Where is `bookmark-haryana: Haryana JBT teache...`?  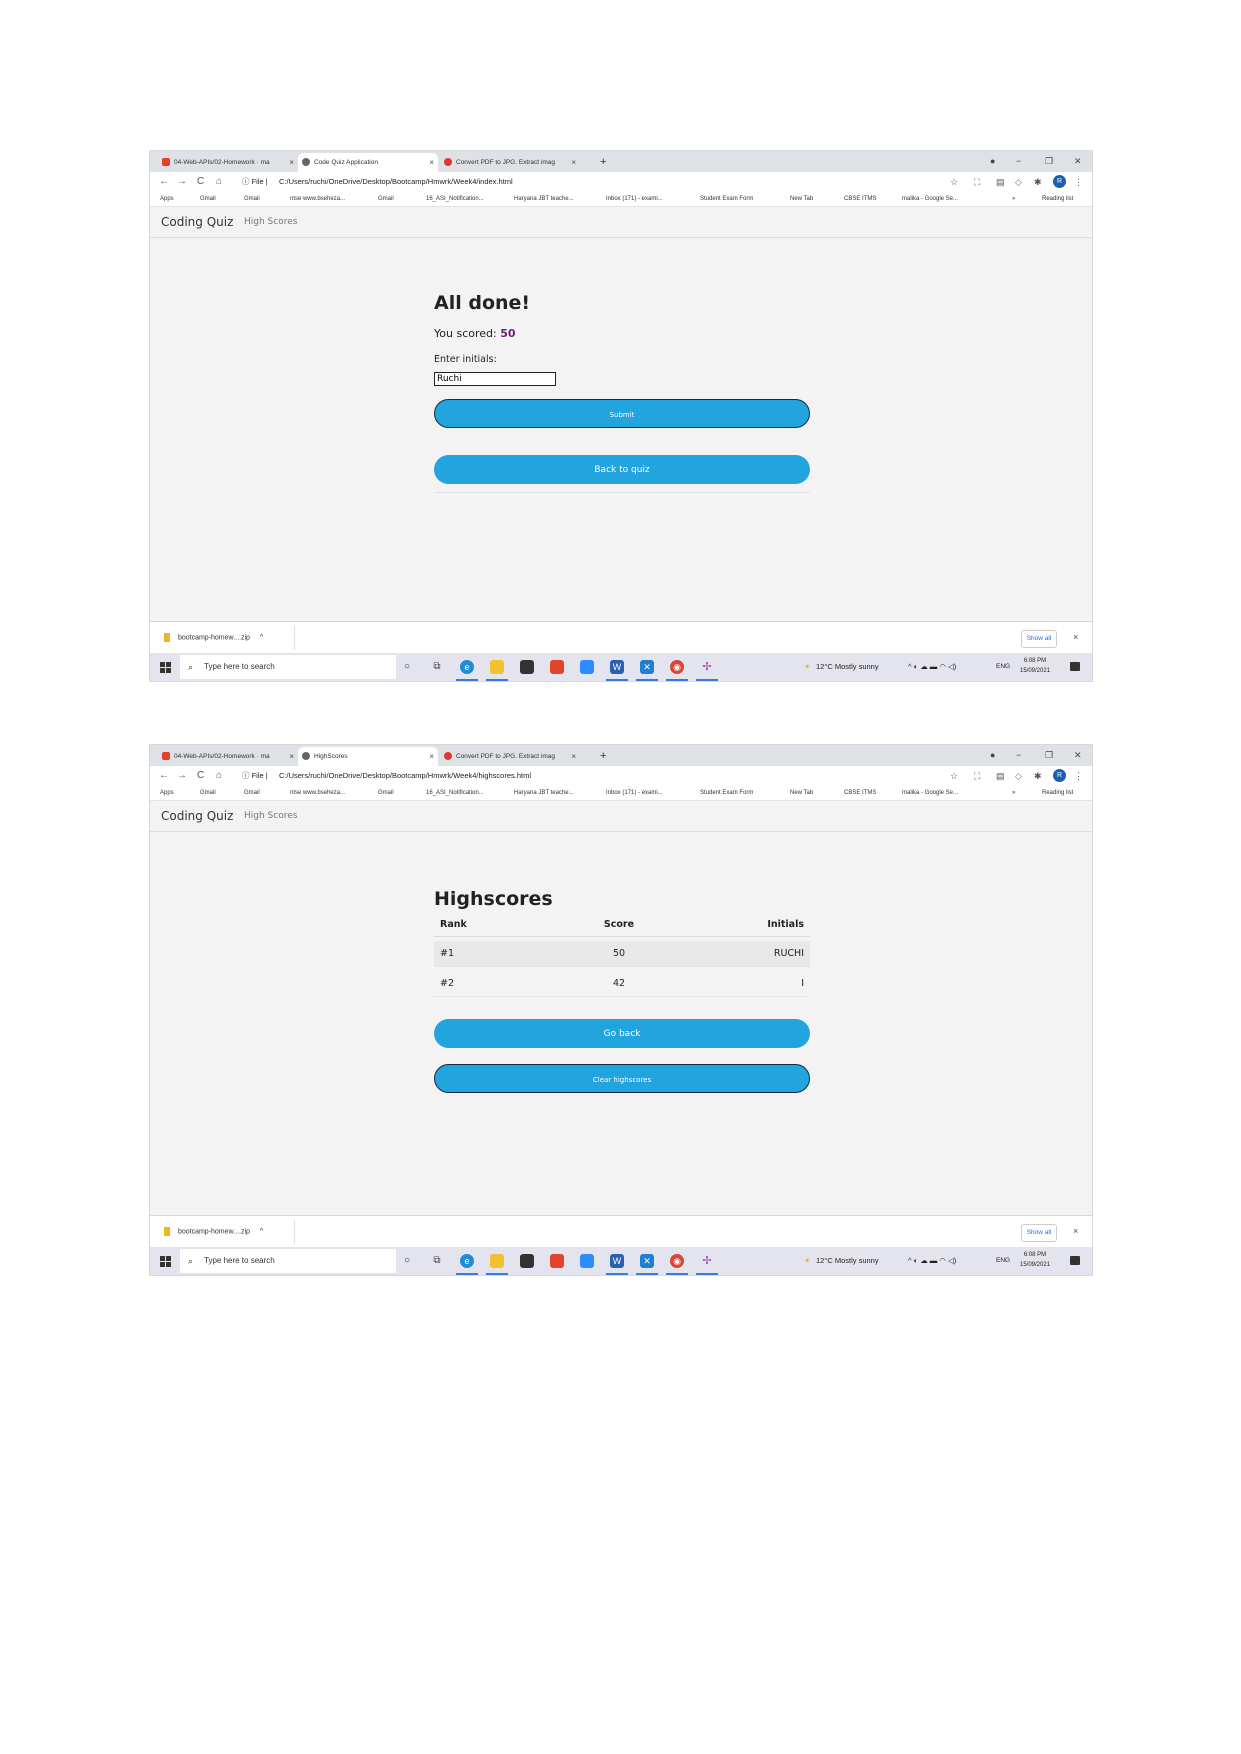 bookmark-haryana: Haryana JBT teache... is located at coordinates (544, 199).